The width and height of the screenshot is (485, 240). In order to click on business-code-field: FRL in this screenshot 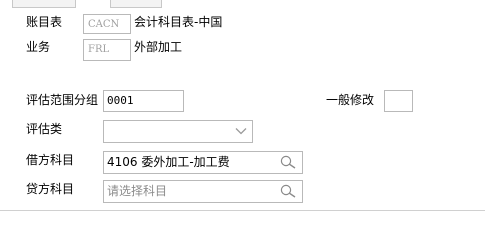, I will do `click(107, 50)`.